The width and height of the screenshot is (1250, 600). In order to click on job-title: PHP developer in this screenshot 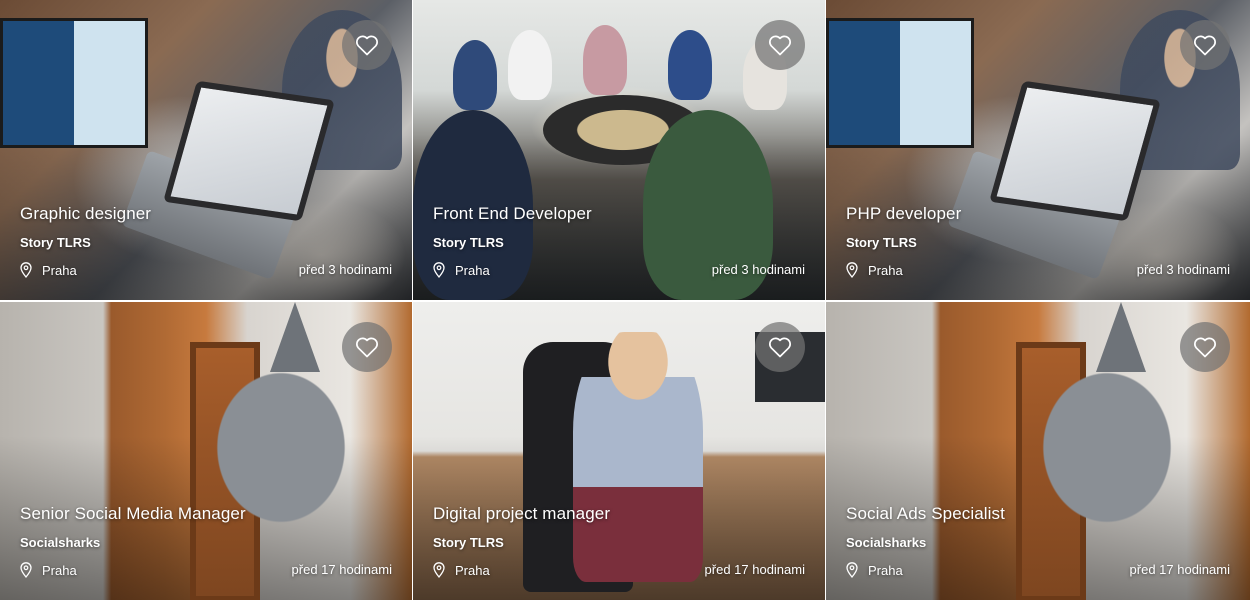, I will do `click(903, 214)`.